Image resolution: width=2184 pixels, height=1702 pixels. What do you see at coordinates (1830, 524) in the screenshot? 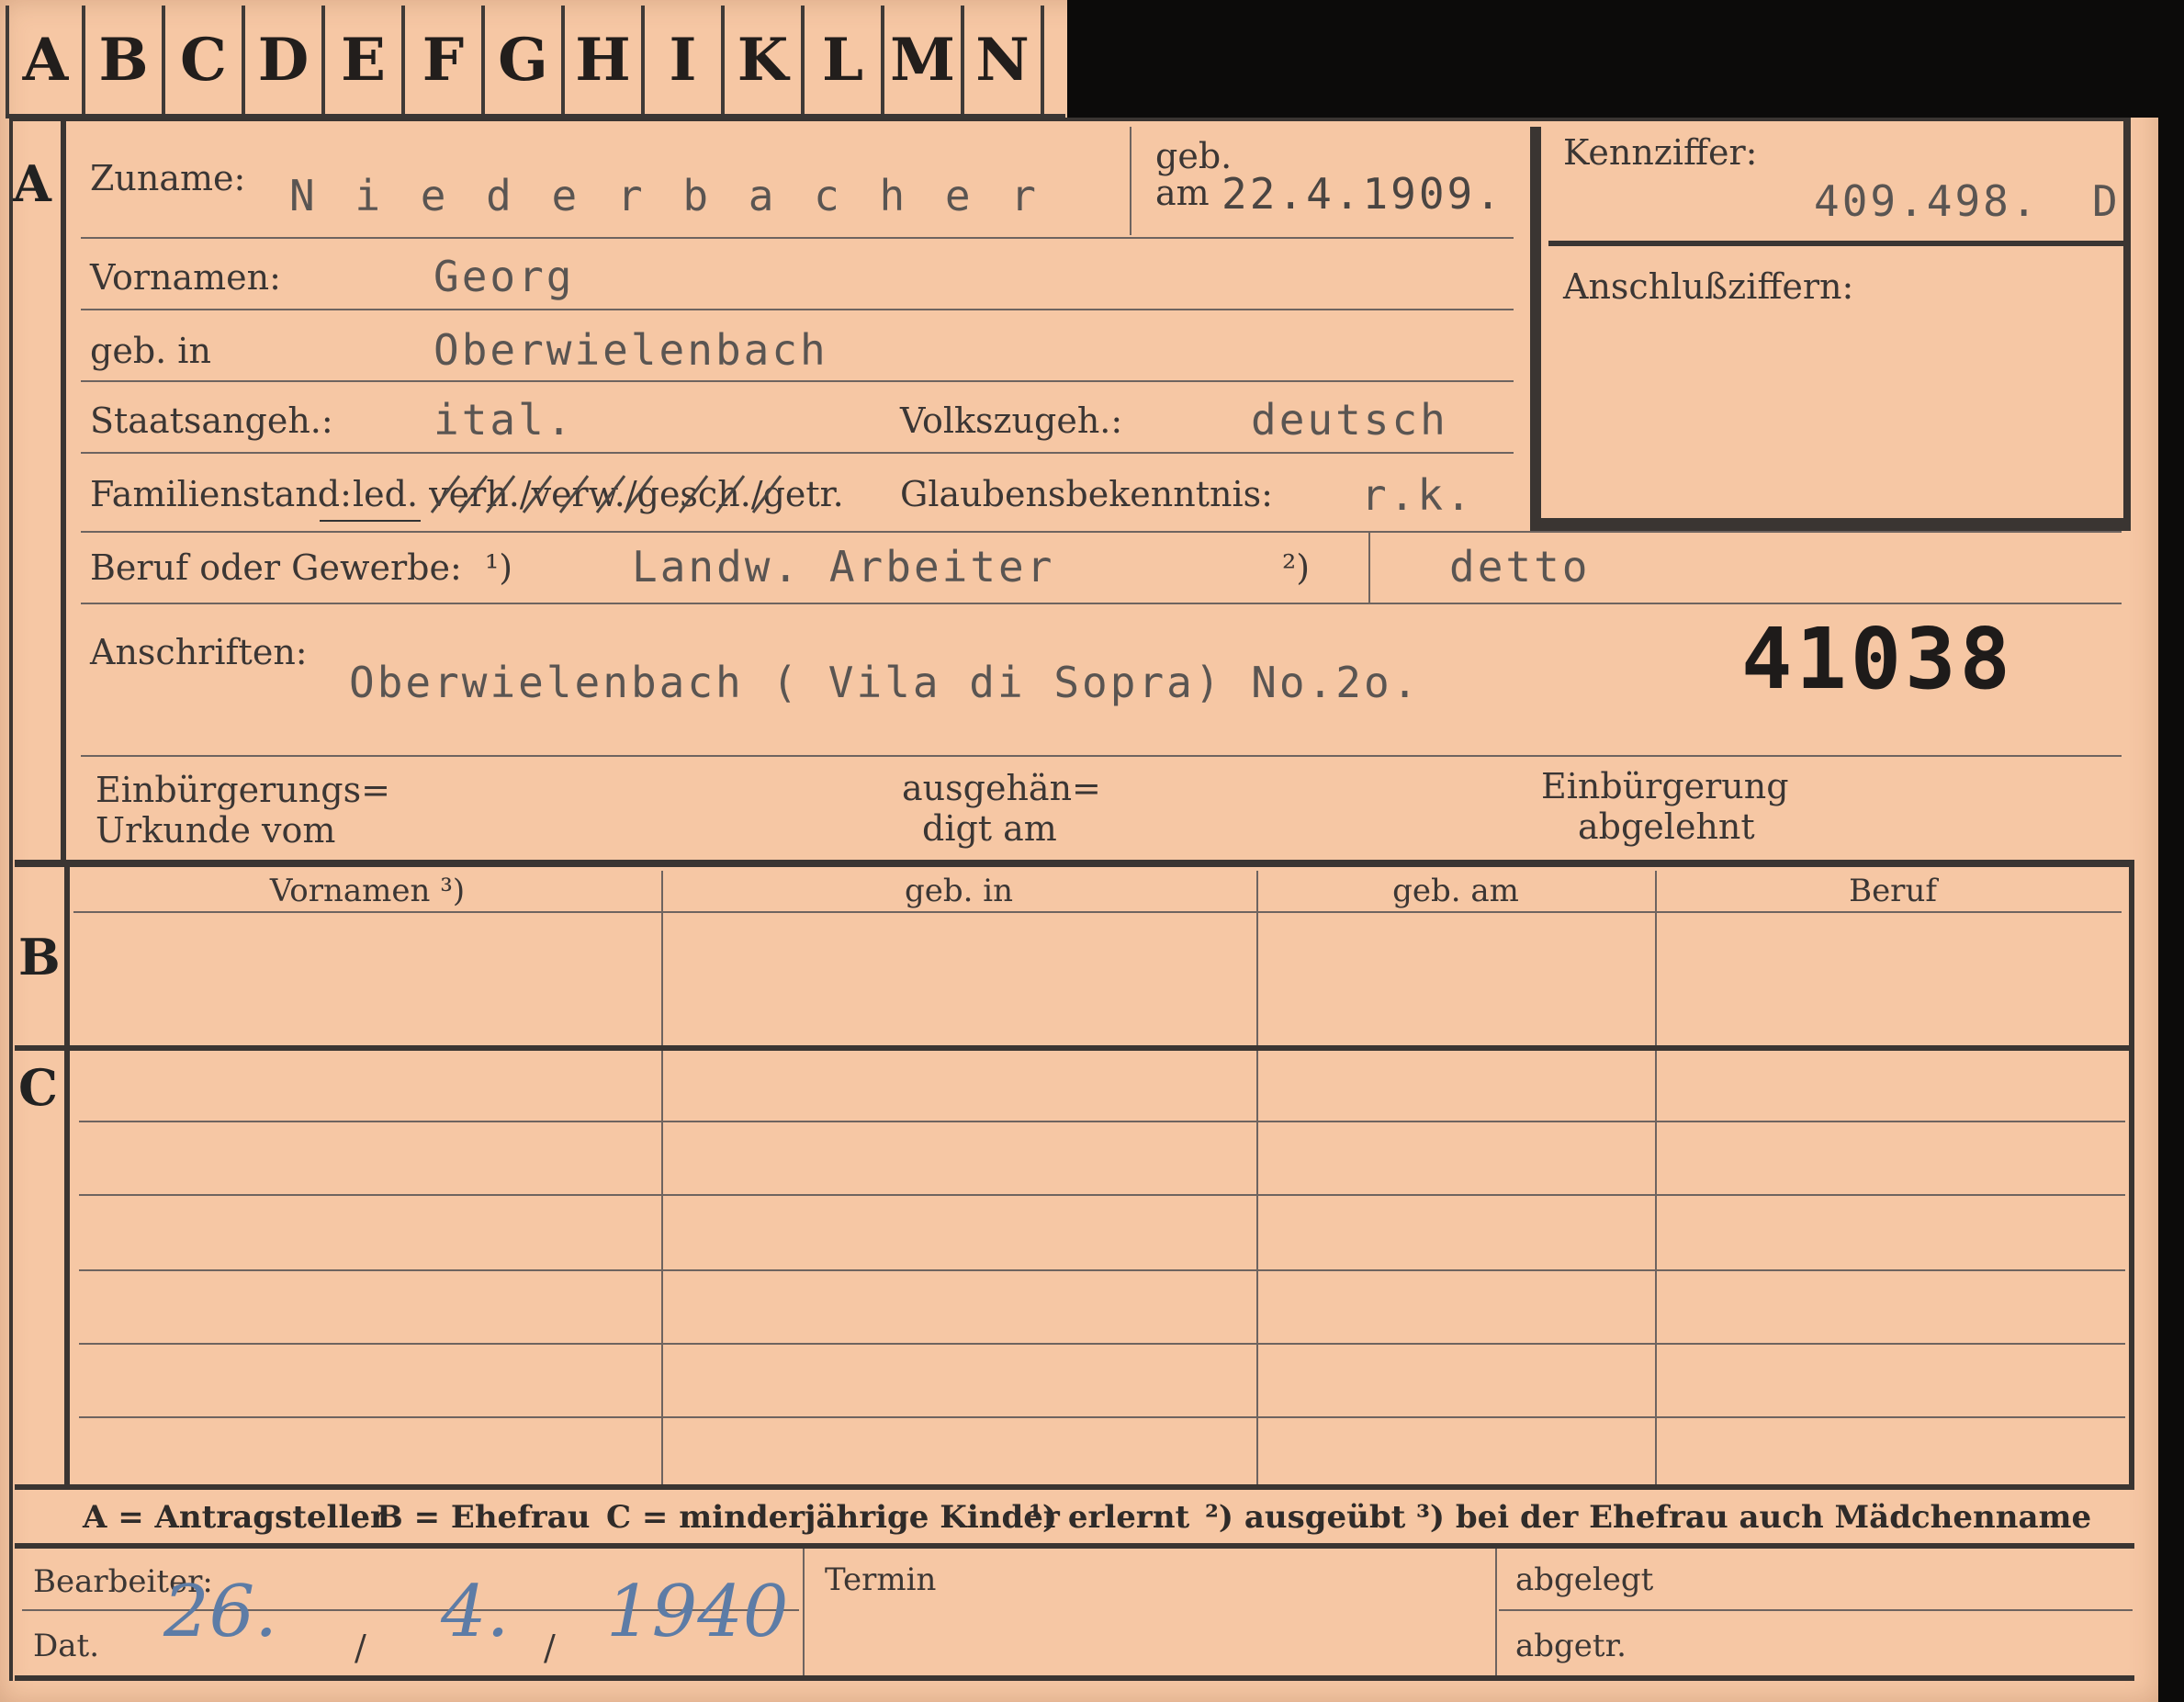
I see `kennziffer-box-bottom` at bounding box center [1830, 524].